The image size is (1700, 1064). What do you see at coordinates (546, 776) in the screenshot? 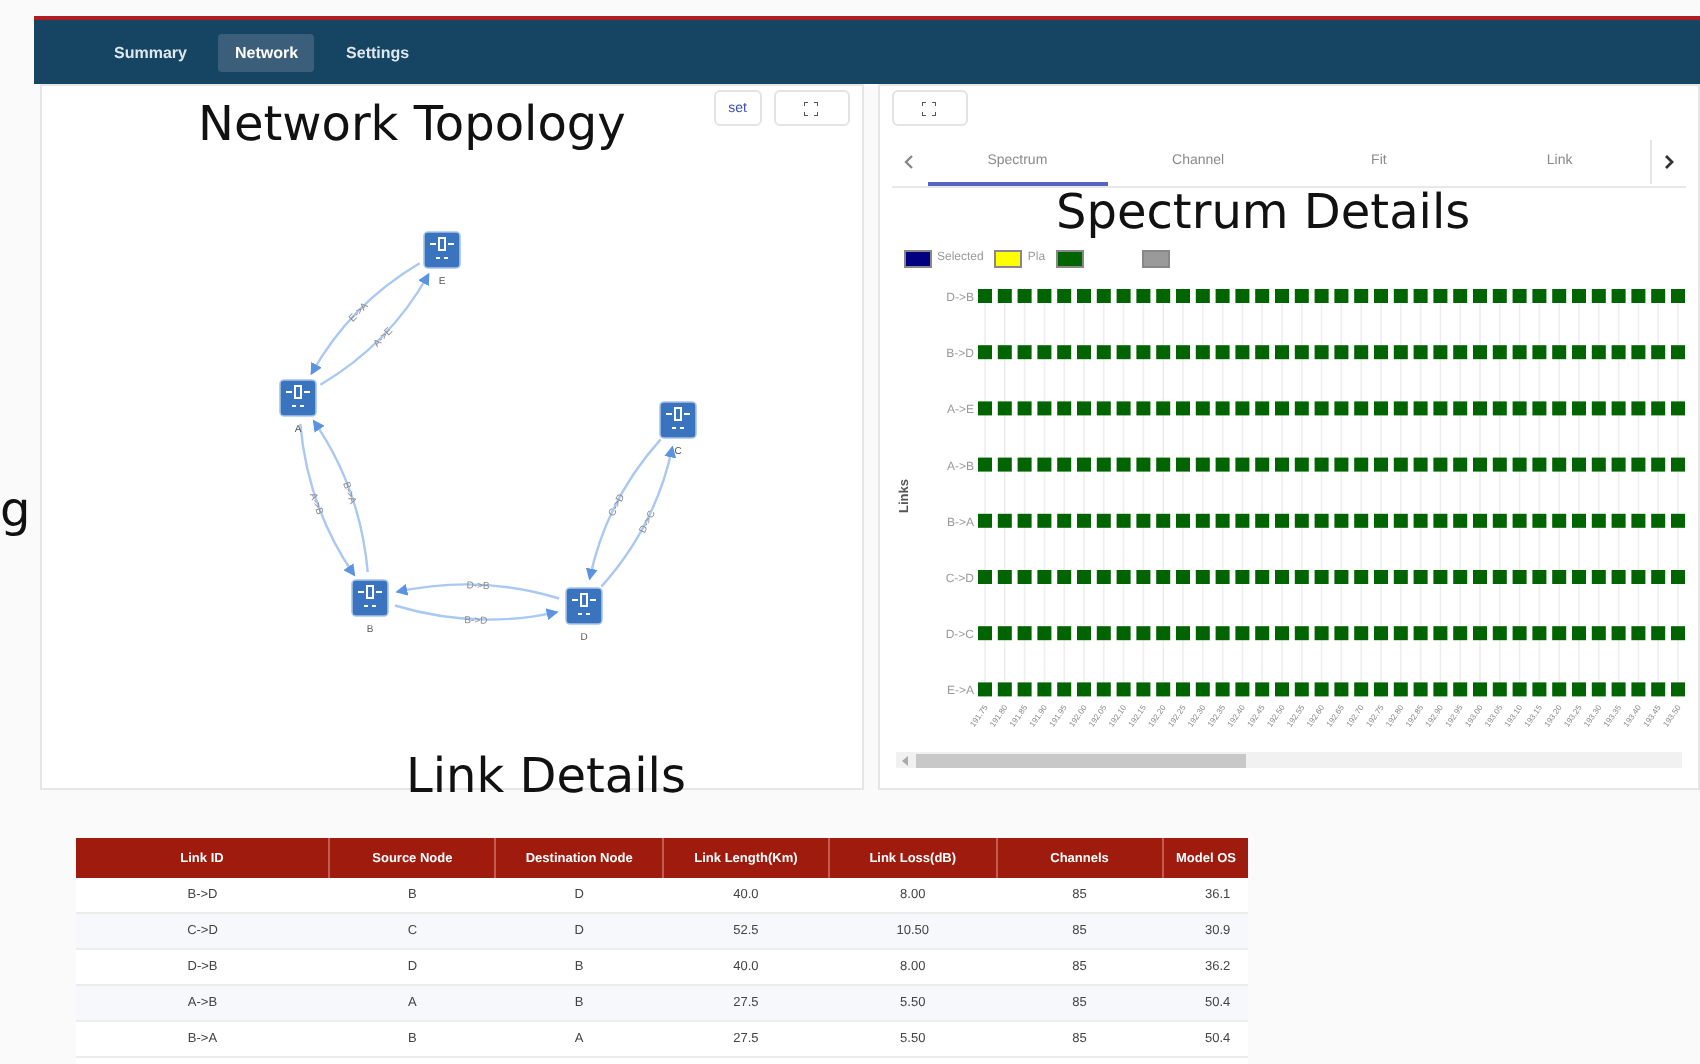
I see `overlay-caption: Link Details` at bounding box center [546, 776].